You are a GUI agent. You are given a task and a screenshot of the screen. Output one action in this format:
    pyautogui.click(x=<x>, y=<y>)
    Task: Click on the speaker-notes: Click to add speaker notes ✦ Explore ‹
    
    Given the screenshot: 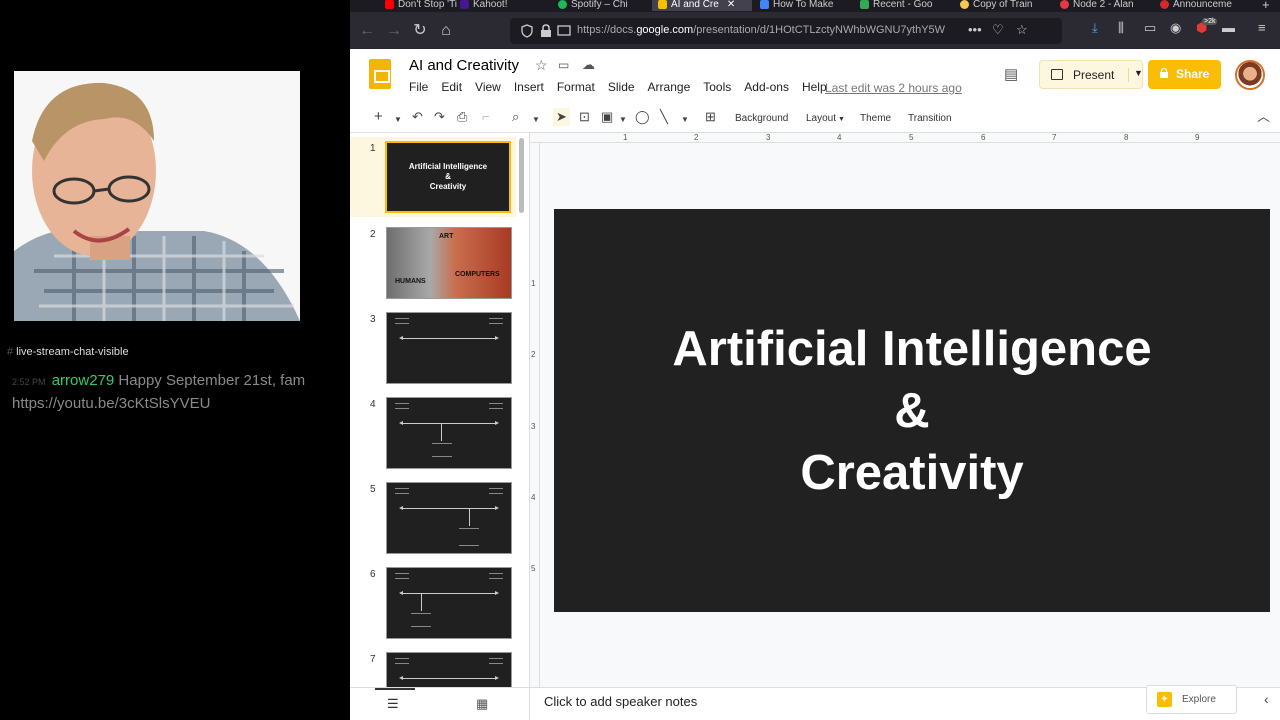 What is the action you would take?
    pyautogui.click(x=905, y=702)
    